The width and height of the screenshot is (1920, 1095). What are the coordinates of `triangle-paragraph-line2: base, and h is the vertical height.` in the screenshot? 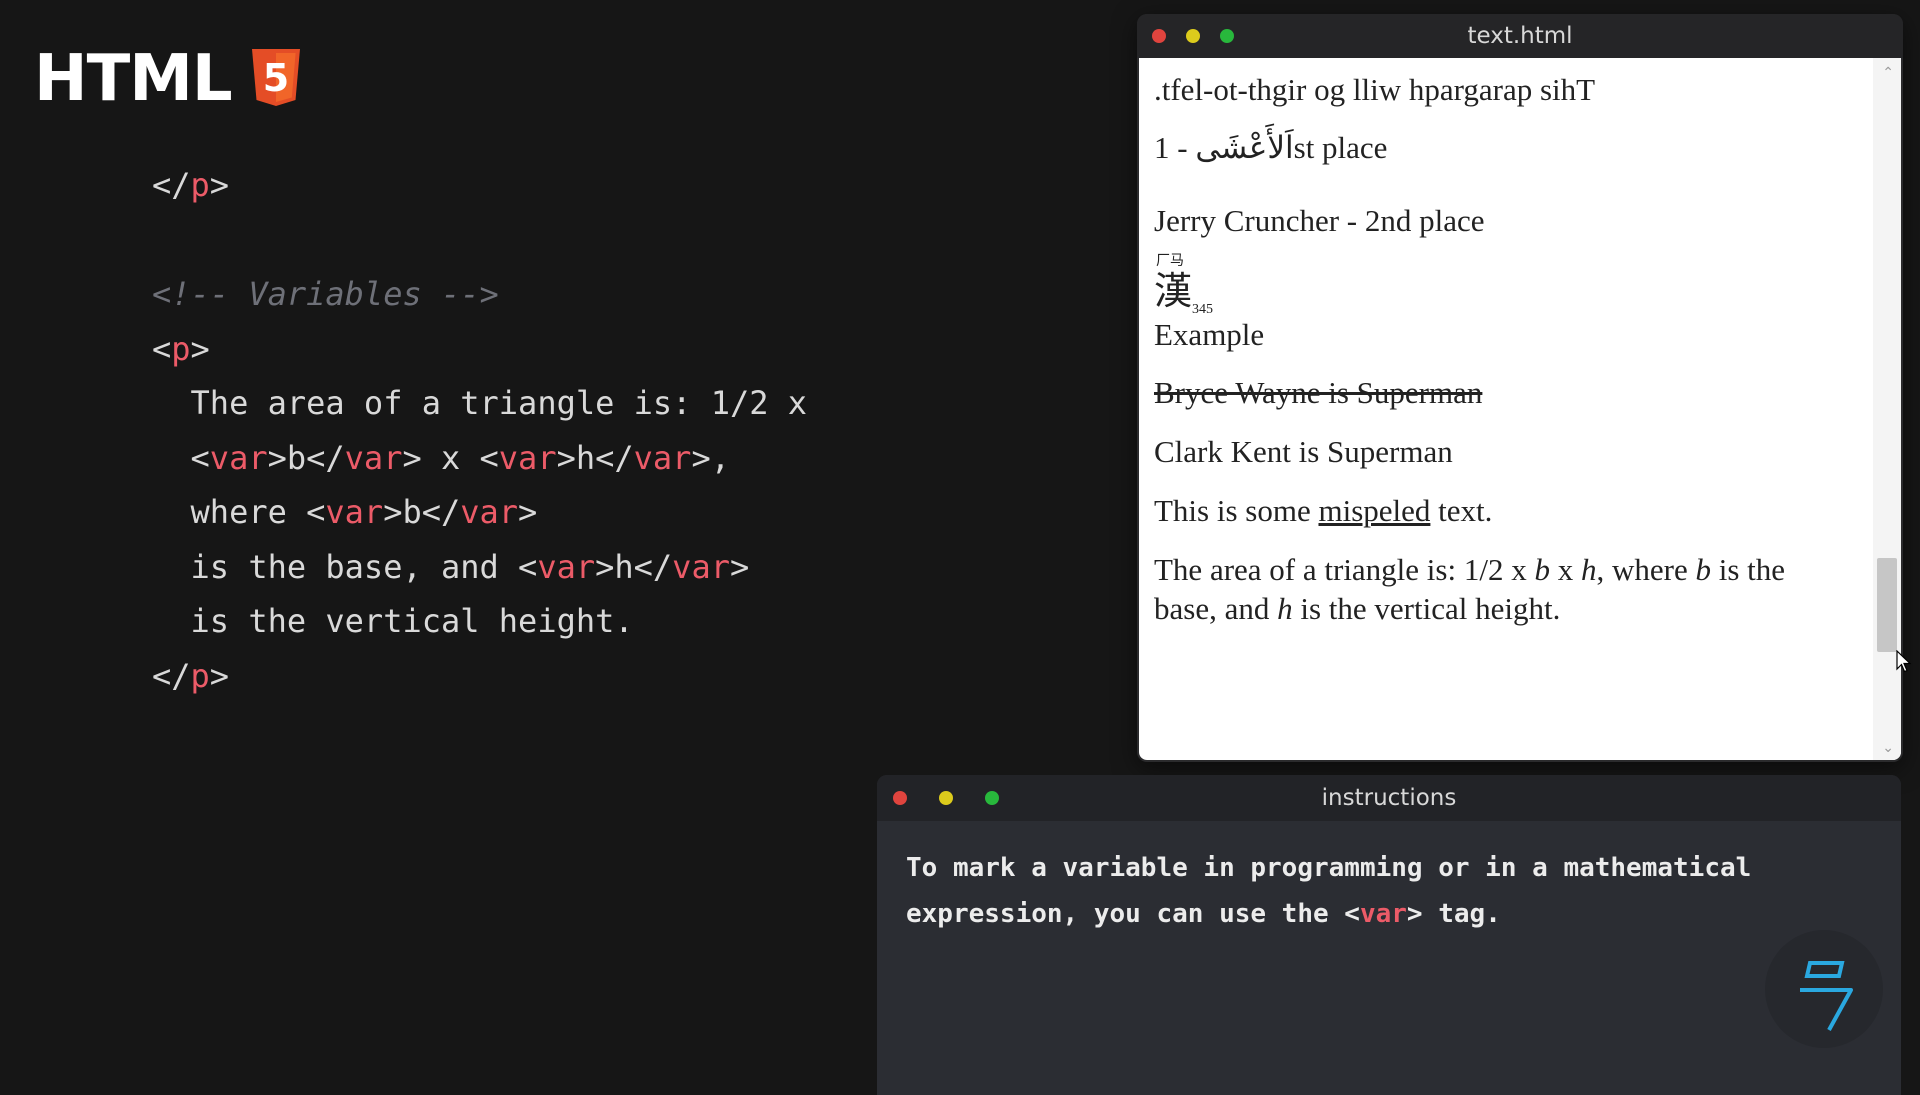 It's located at (1357, 609).